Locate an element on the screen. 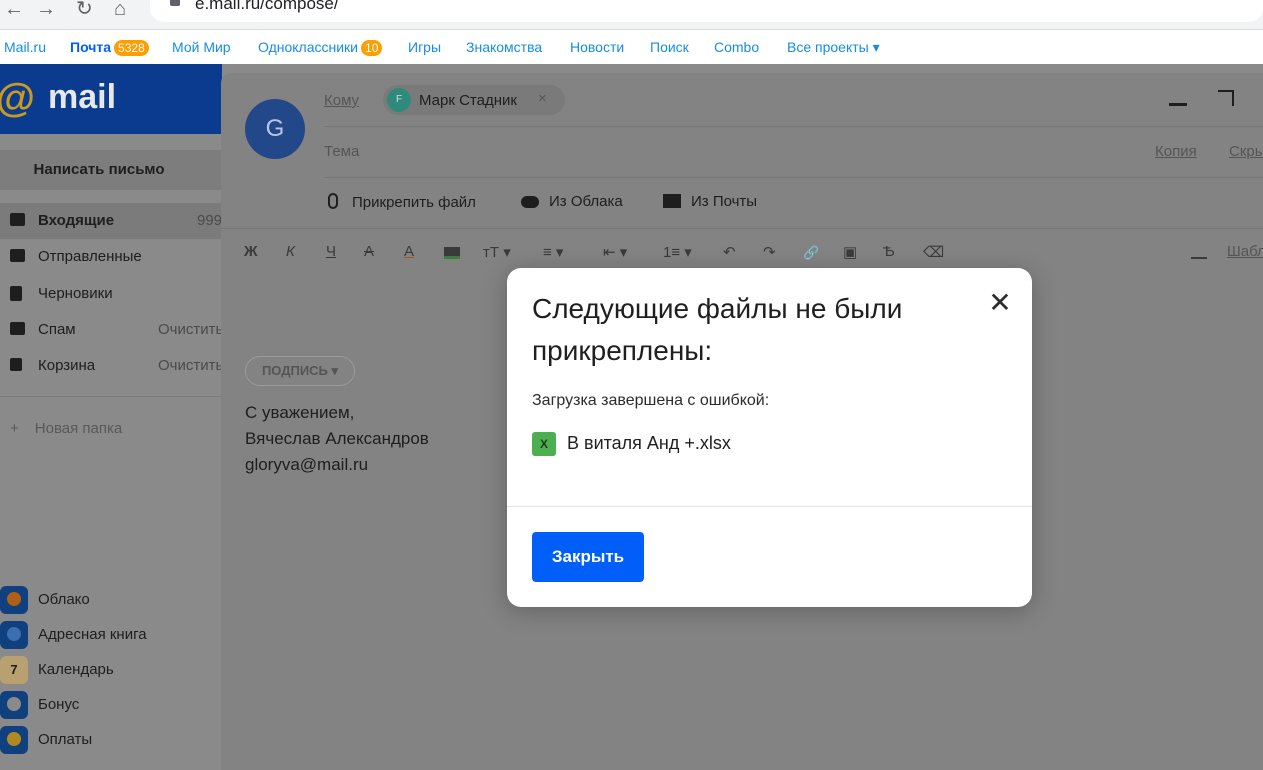 This screenshot has height=770, width=1263. folder-spam-label: Спам is located at coordinates (57, 329).